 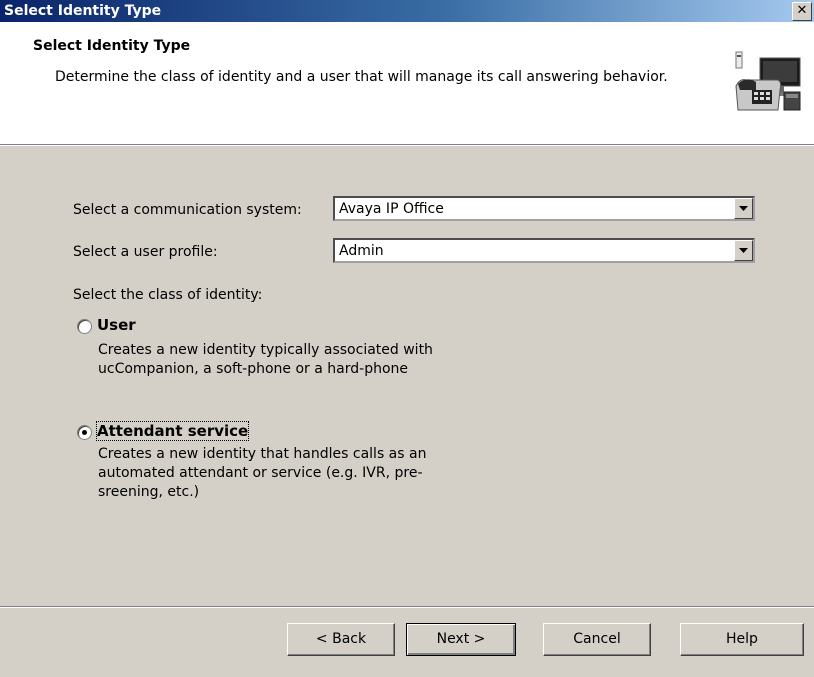 What do you see at coordinates (172, 431) in the screenshot?
I see `attendant-service-option-label: Attendant service` at bounding box center [172, 431].